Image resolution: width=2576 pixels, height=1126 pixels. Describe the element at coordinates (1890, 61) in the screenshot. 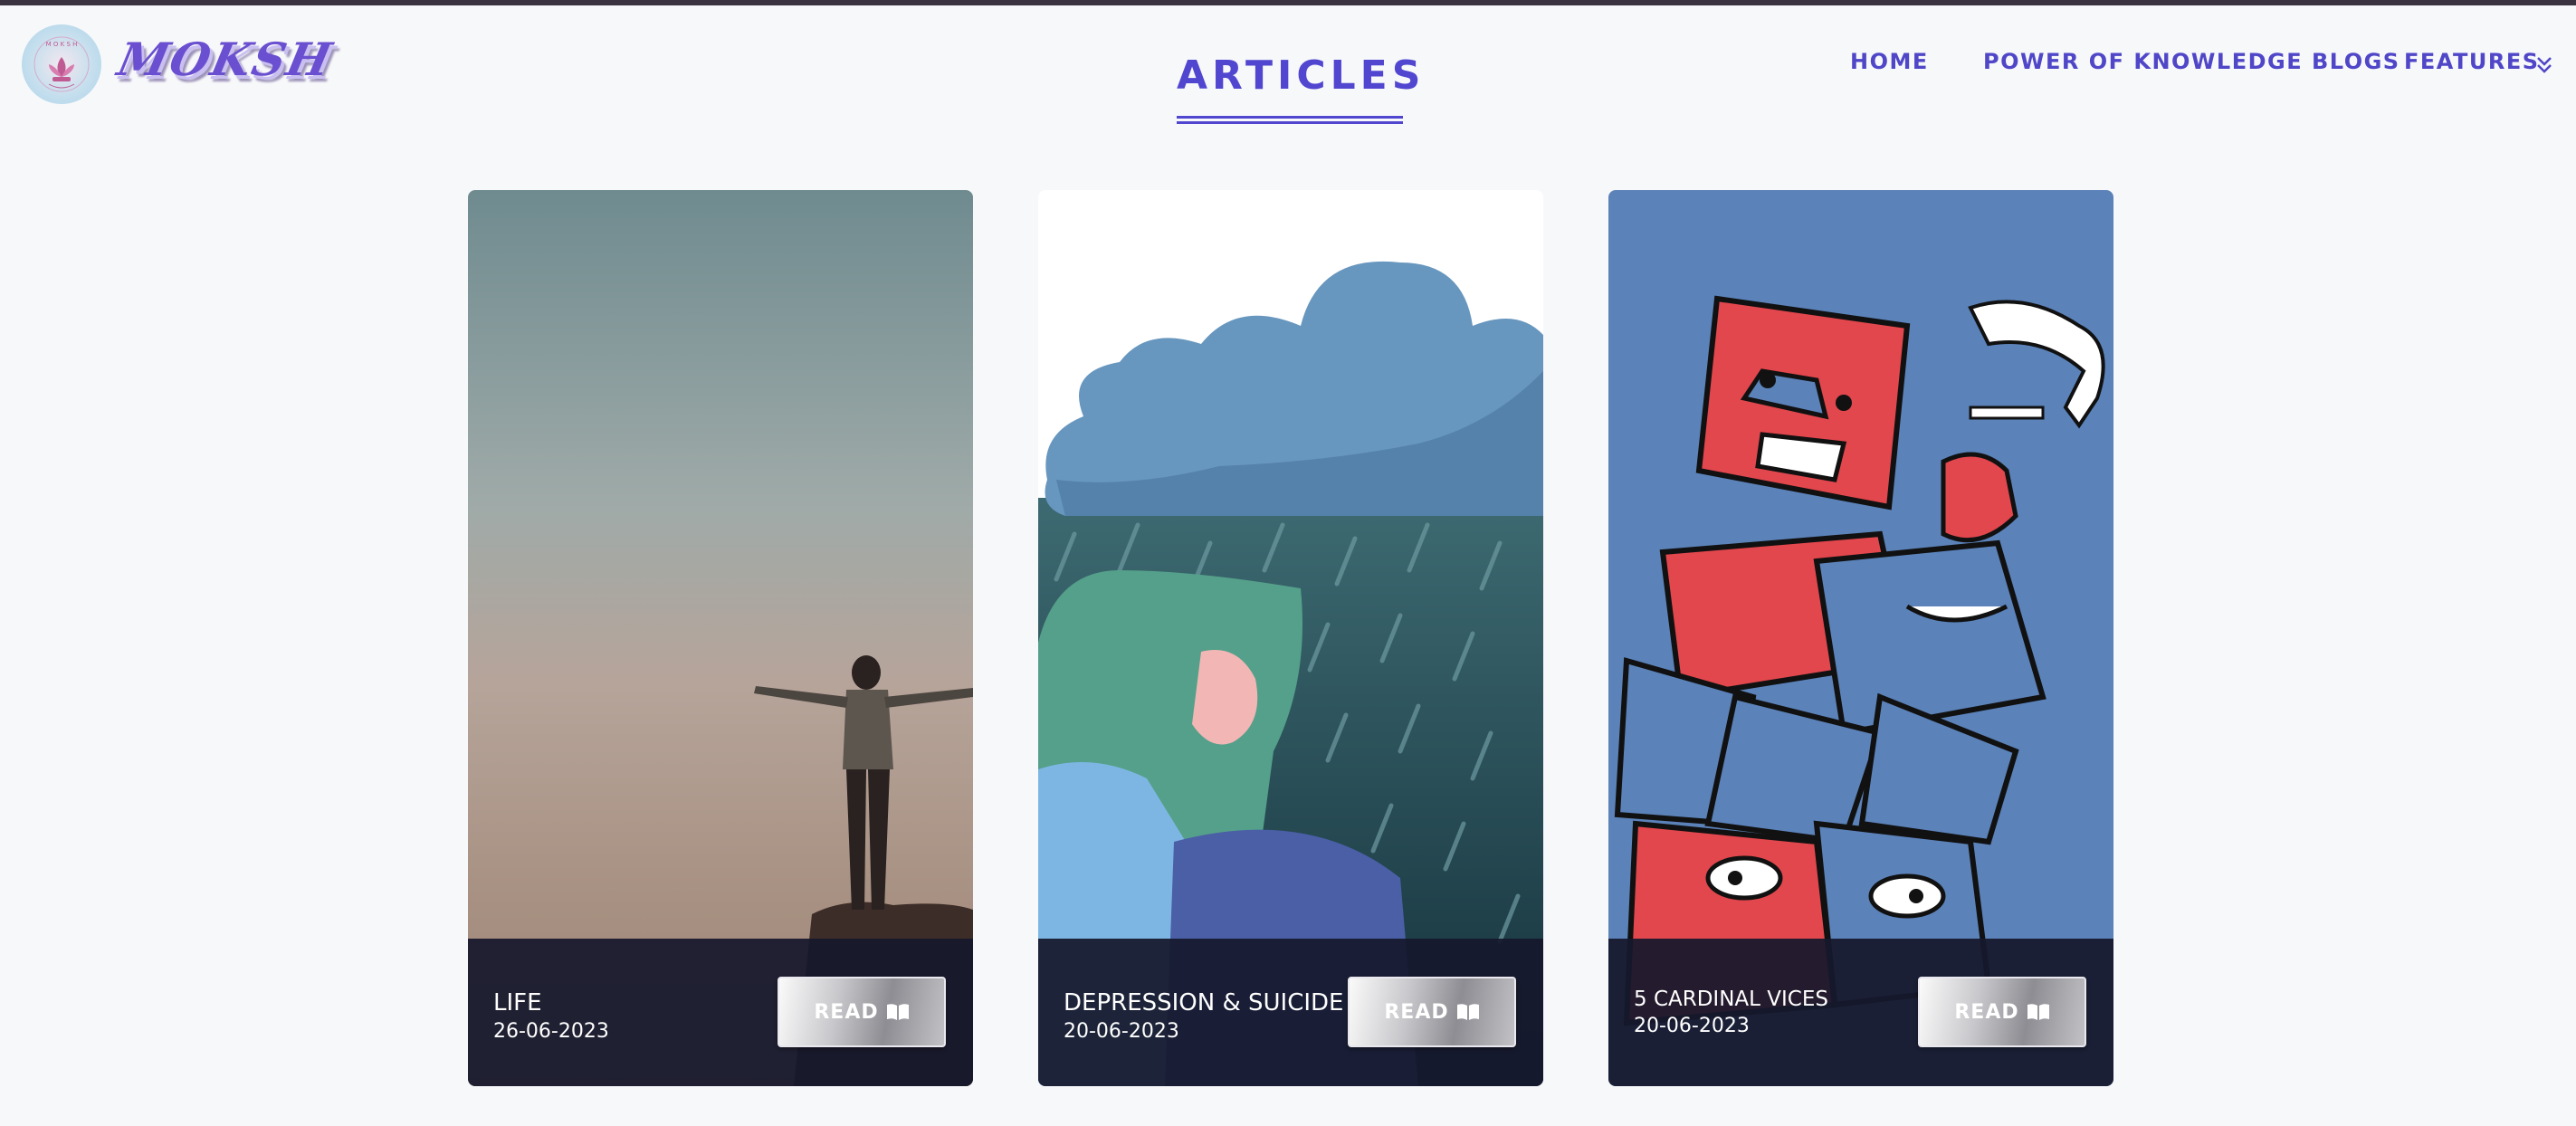

I see `nav-home-link: HOME` at that location.